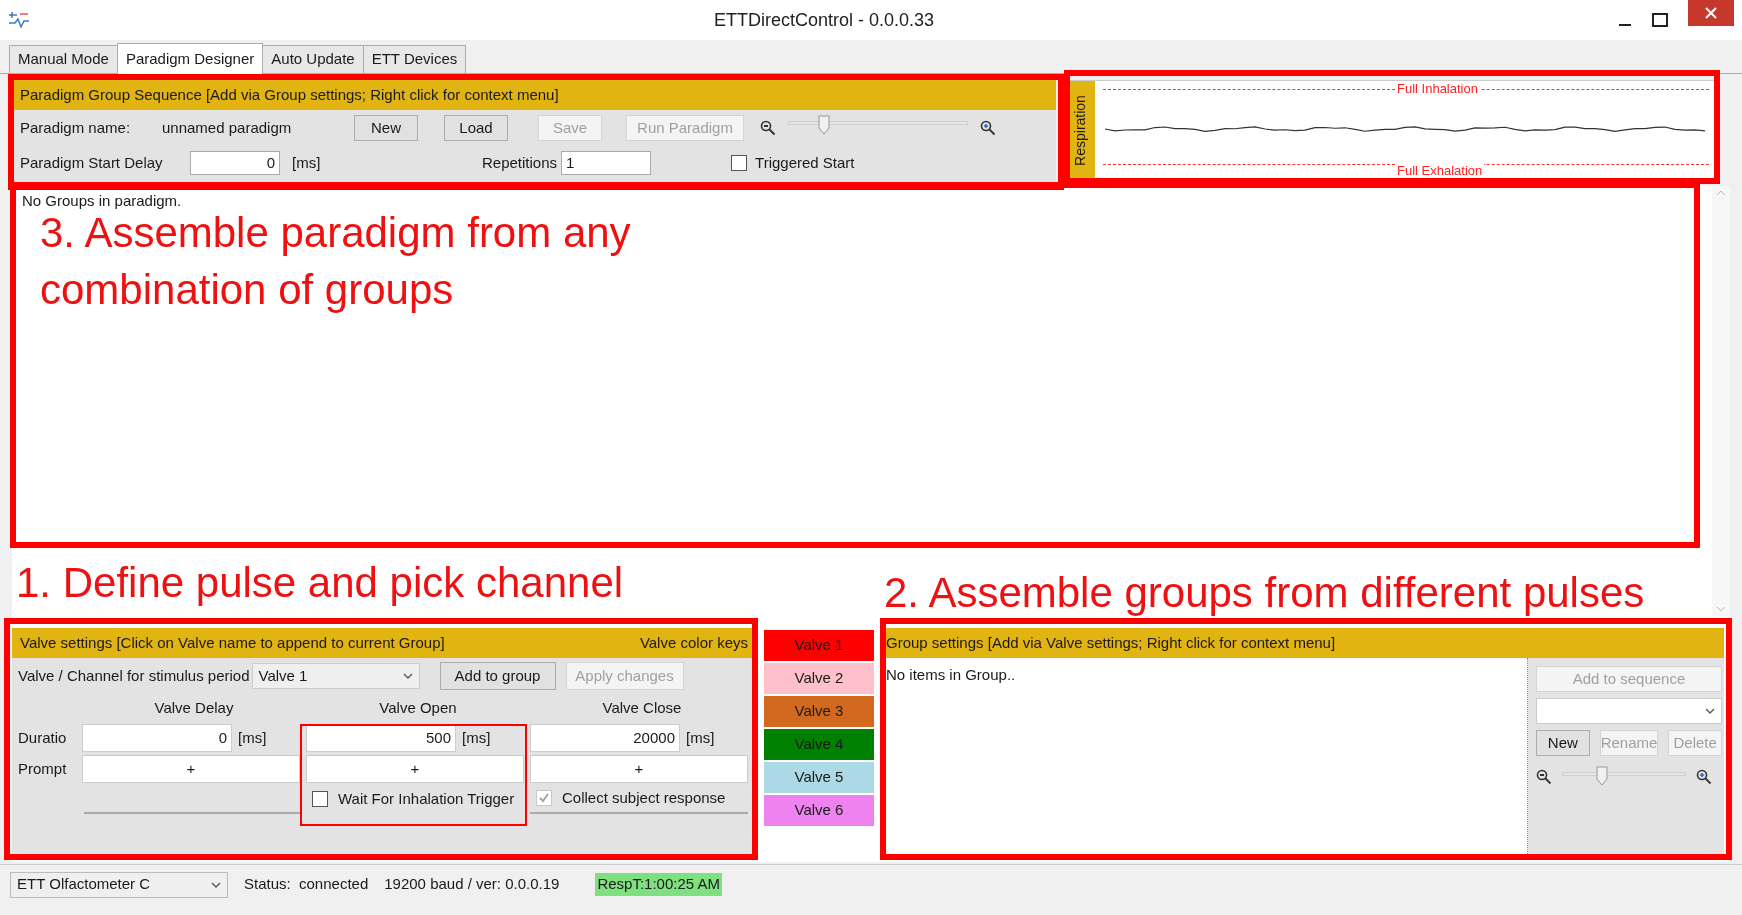 The width and height of the screenshot is (1742, 915). What do you see at coordinates (642, 708) in the screenshot?
I see `column-header: Valve Close` at bounding box center [642, 708].